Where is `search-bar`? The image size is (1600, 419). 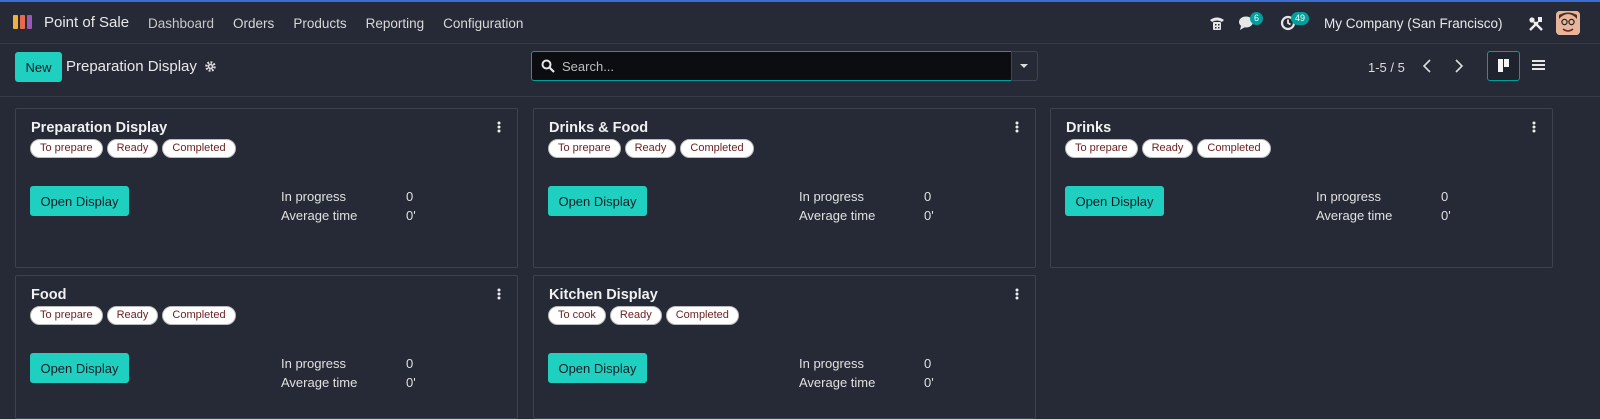
search-bar is located at coordinates (771, 66).